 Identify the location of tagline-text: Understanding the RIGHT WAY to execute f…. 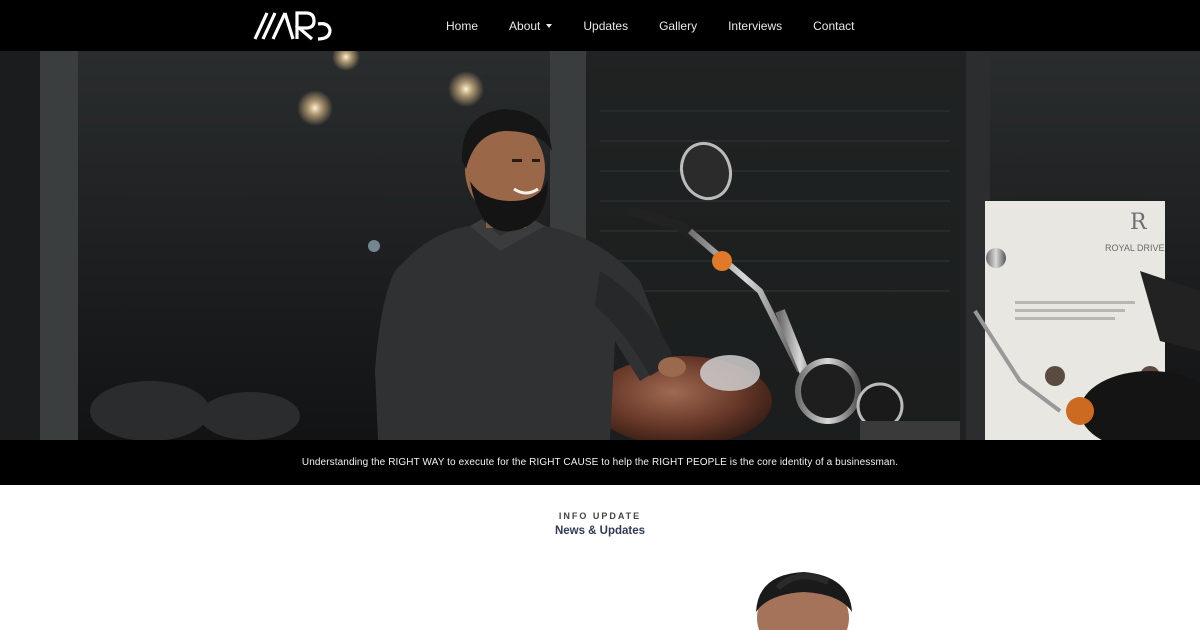
(600, 462).